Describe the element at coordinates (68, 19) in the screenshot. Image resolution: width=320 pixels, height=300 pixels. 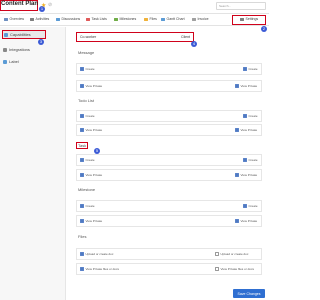
I see `tab-discussions: Discussions` at that location.